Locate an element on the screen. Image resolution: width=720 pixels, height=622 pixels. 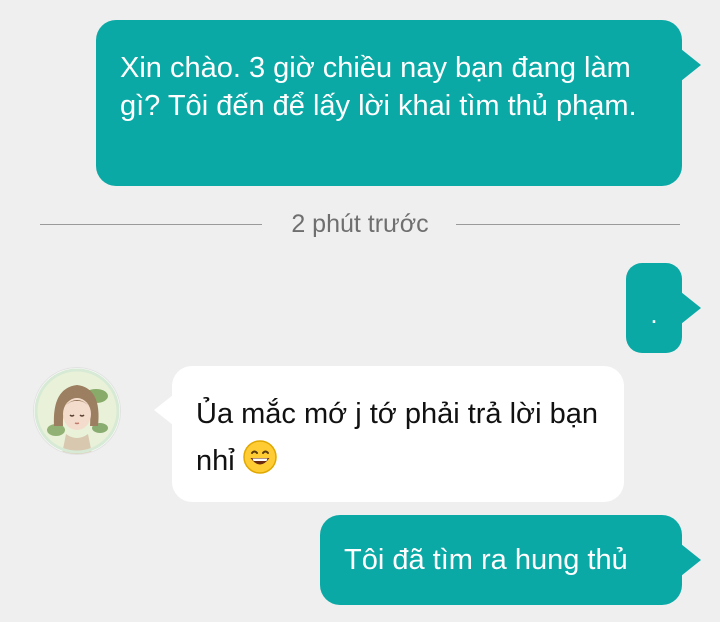
outgoing-message-bubble: Tôi đã tìm ra hung thủ is located at coordinates (501, 560).